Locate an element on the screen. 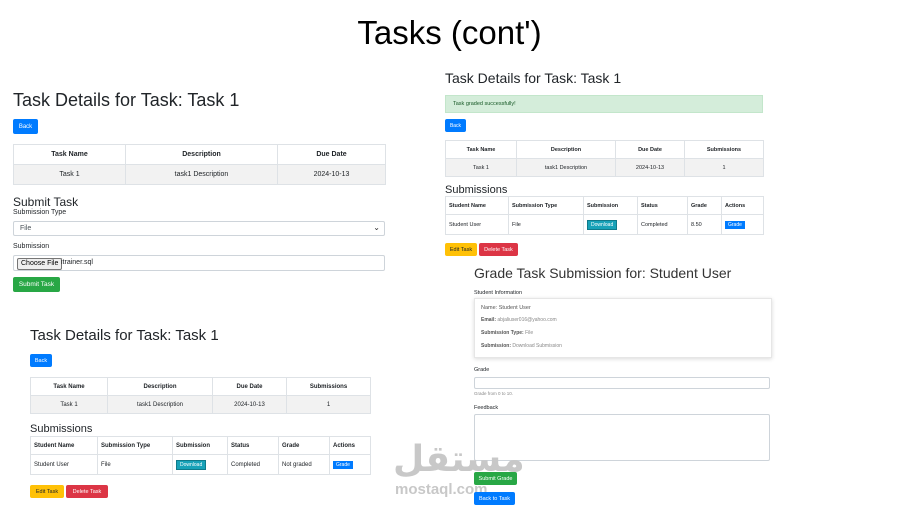 The image size is (899, 508). submission-label: Submission is located at coordinates (31, 246).